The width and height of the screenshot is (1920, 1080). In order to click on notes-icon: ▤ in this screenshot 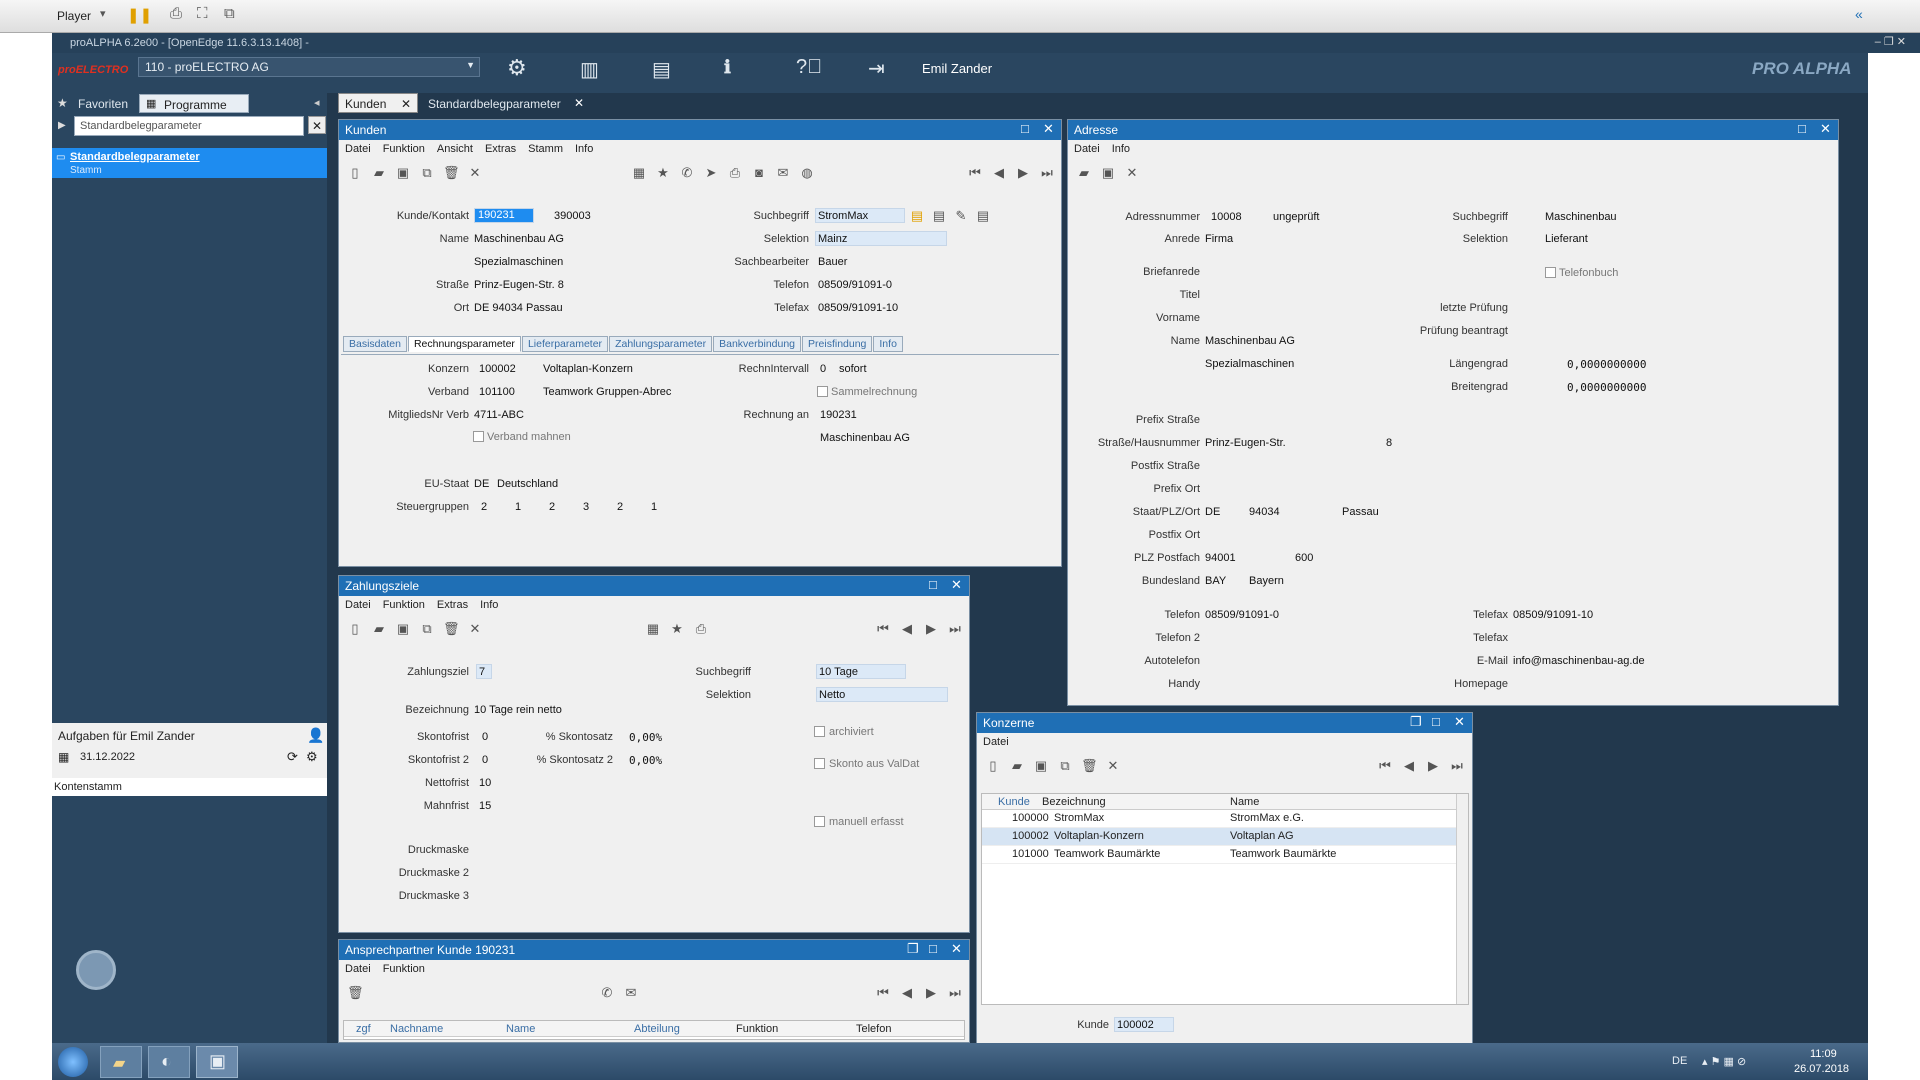, I will do `click(983, 216)`.